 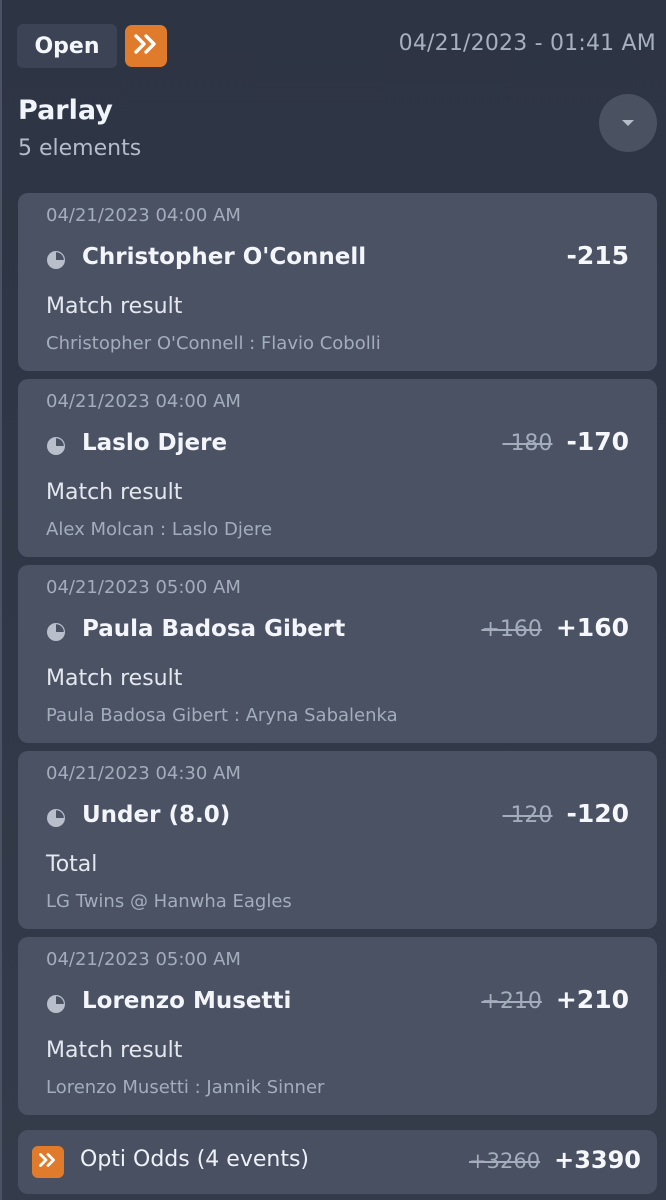 I want to click on bet-selection: Paula Badosa Gibert, so click(x=214, y=629).